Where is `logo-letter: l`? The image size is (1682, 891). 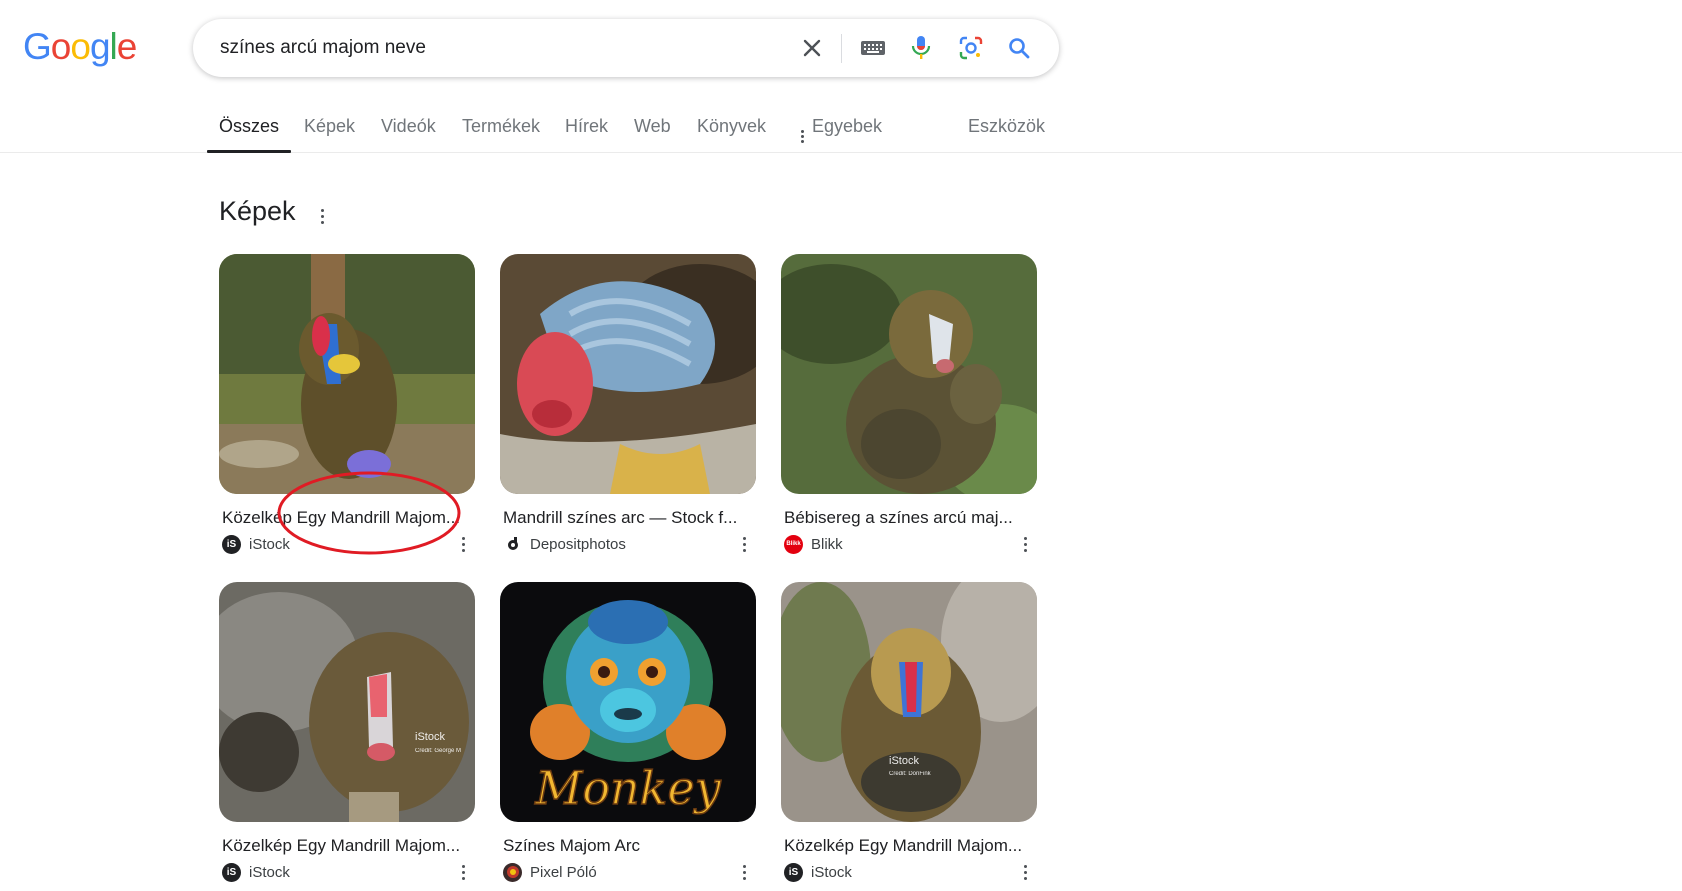
logo-letter: l is located at coordinates (113, 46).